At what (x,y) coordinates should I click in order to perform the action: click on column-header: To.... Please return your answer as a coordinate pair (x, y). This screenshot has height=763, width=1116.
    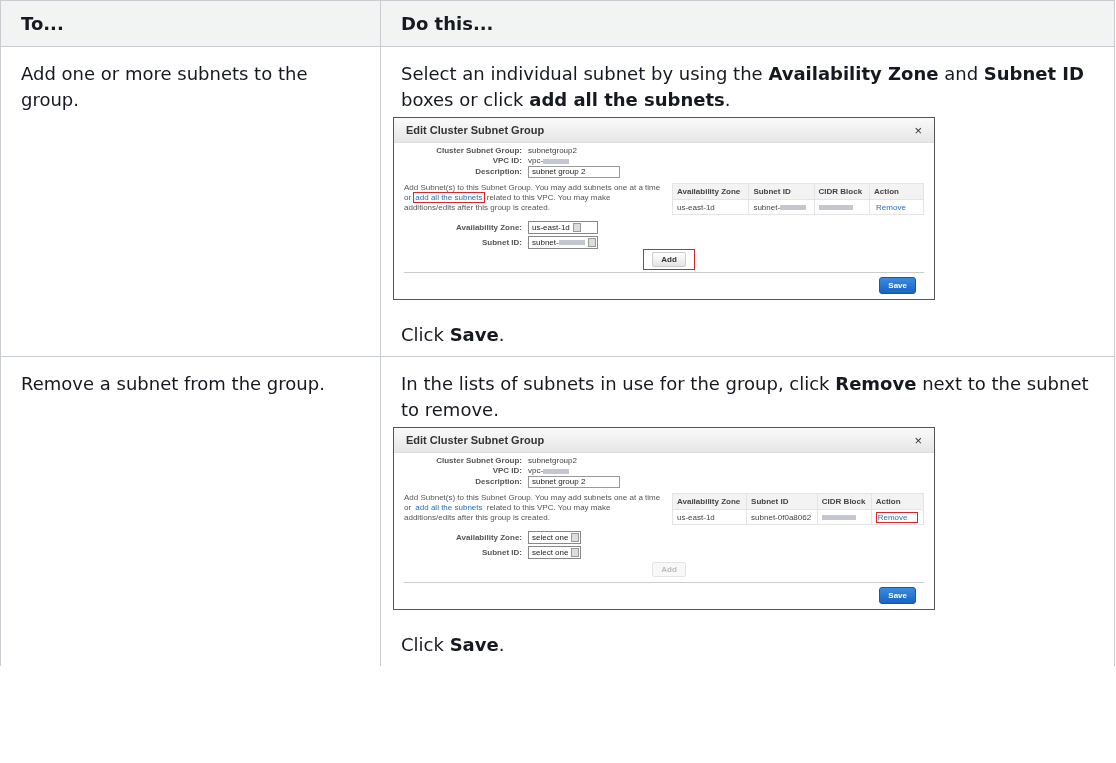
    Looking at the image, I should click on (42, 23).